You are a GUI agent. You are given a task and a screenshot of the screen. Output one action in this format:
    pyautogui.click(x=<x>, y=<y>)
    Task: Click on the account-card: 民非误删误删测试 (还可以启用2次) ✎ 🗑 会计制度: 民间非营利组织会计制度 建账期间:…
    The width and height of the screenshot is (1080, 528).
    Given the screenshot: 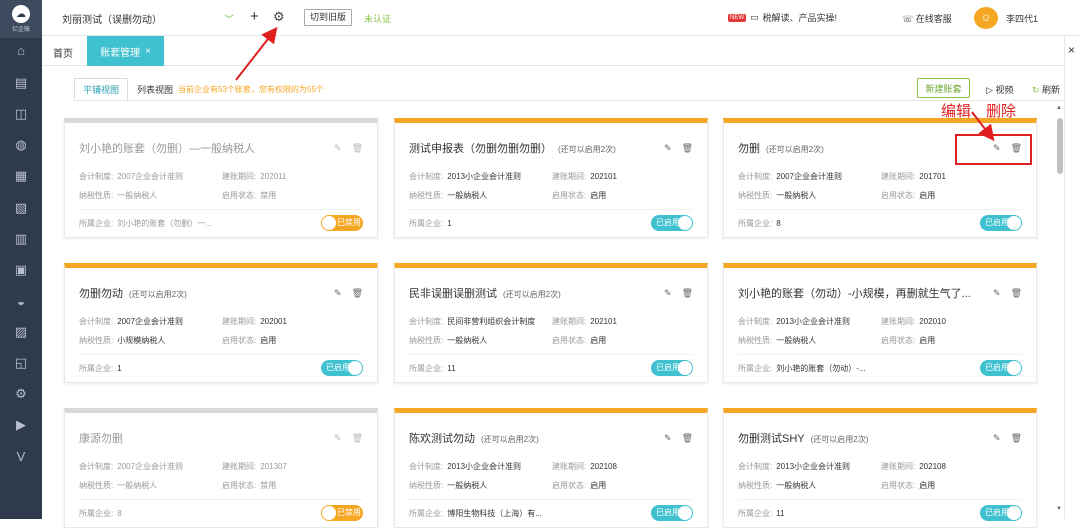 What is the action you would take?
    pyautogui.click(x=551, y=323)
    